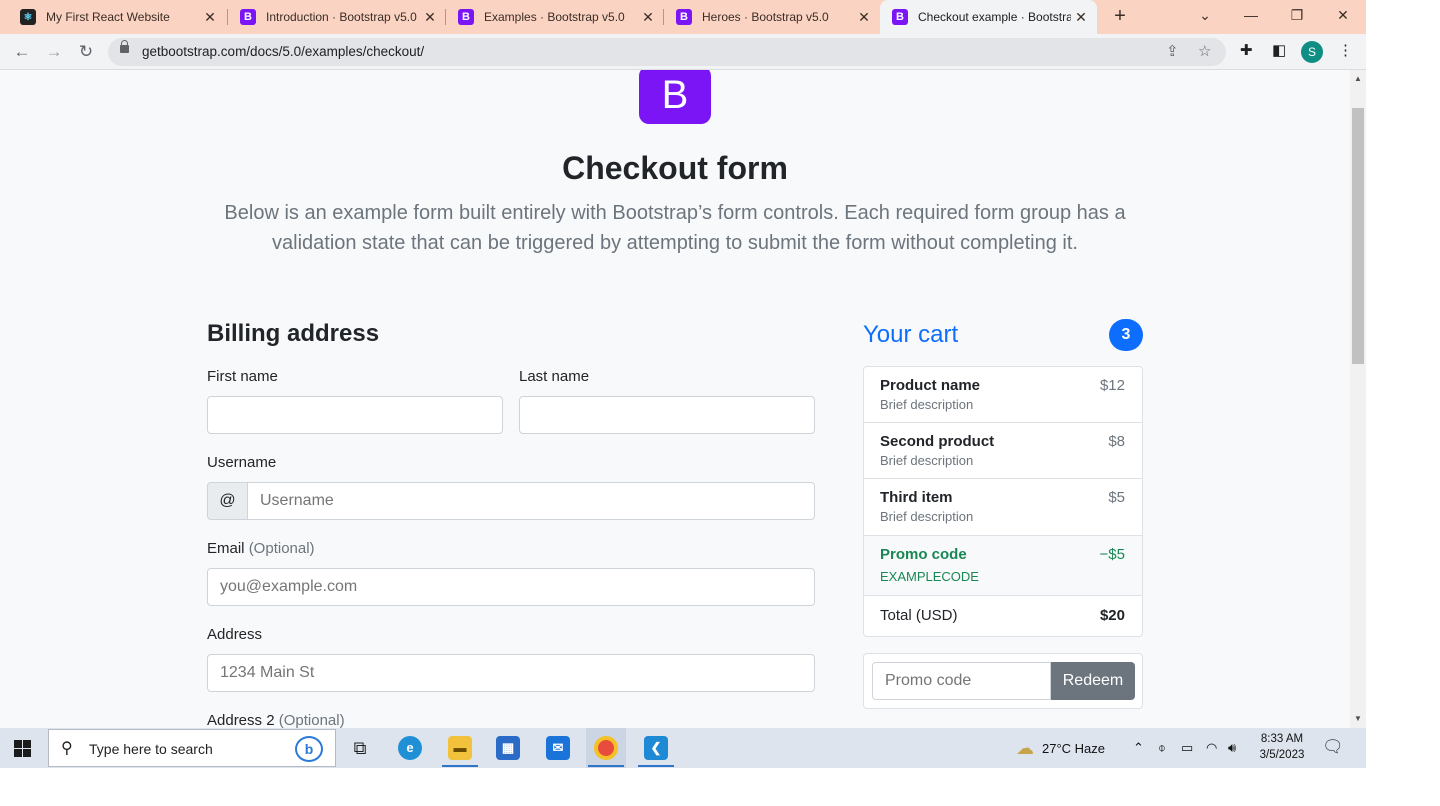 The width and height of the screenshot is (1440, 806). I want to click on taskbar-search-placeholder: Type here to search, so click(151, 749).